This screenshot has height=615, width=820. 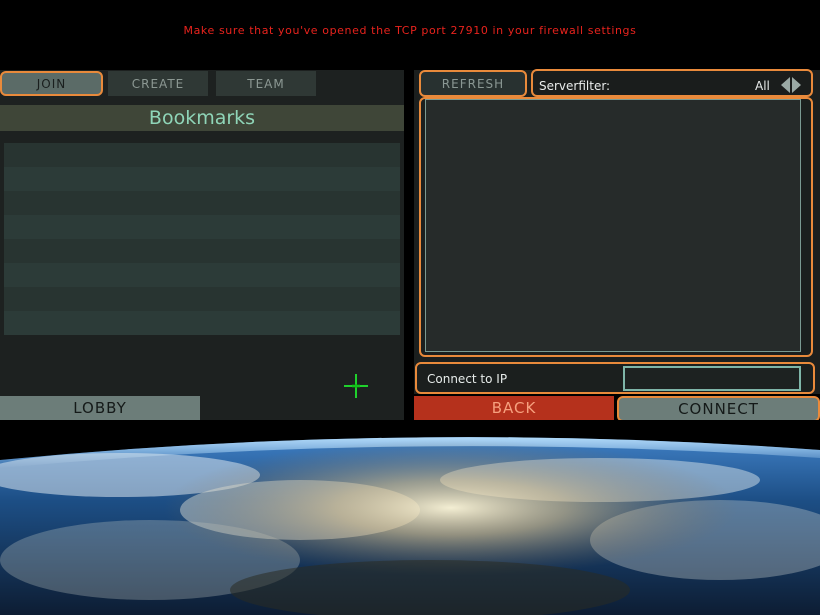 What do you see at coordinates (712, 378) in the screenshot?
I see `ip-input` at bounding box center [712, 378].